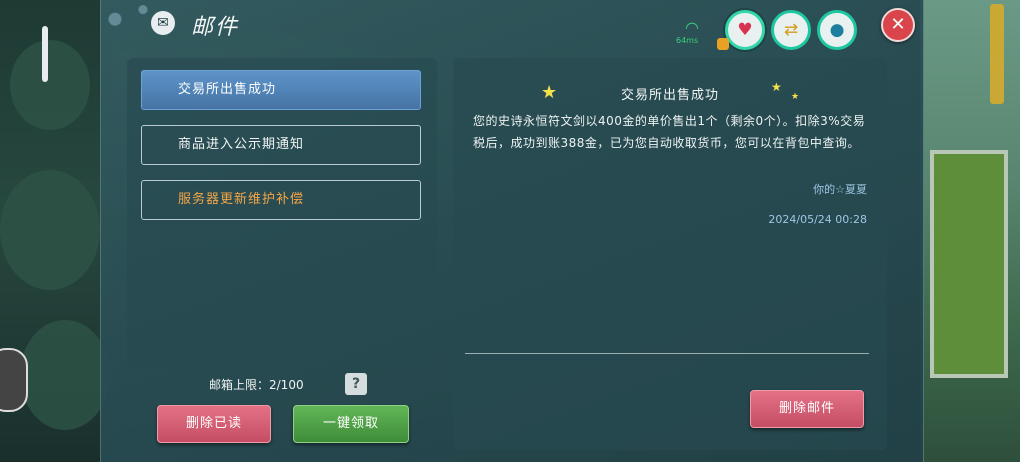  What do you see at coordinates (281, 90) in the screenshot?
I see `mail-item-exchange-sold: 交易所出售成功` at bounding box center [281, 90].